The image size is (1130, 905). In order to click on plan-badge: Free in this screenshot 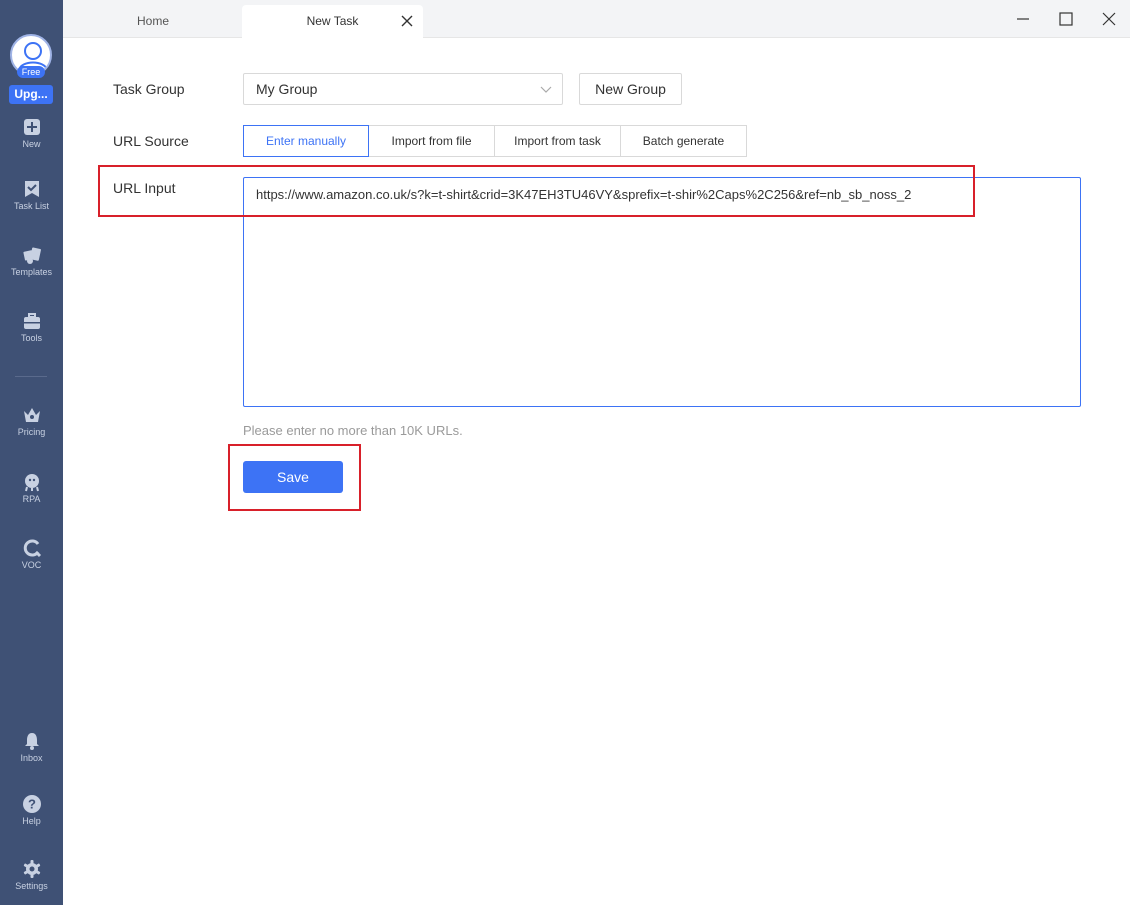, I will do `click(31, 72)`.